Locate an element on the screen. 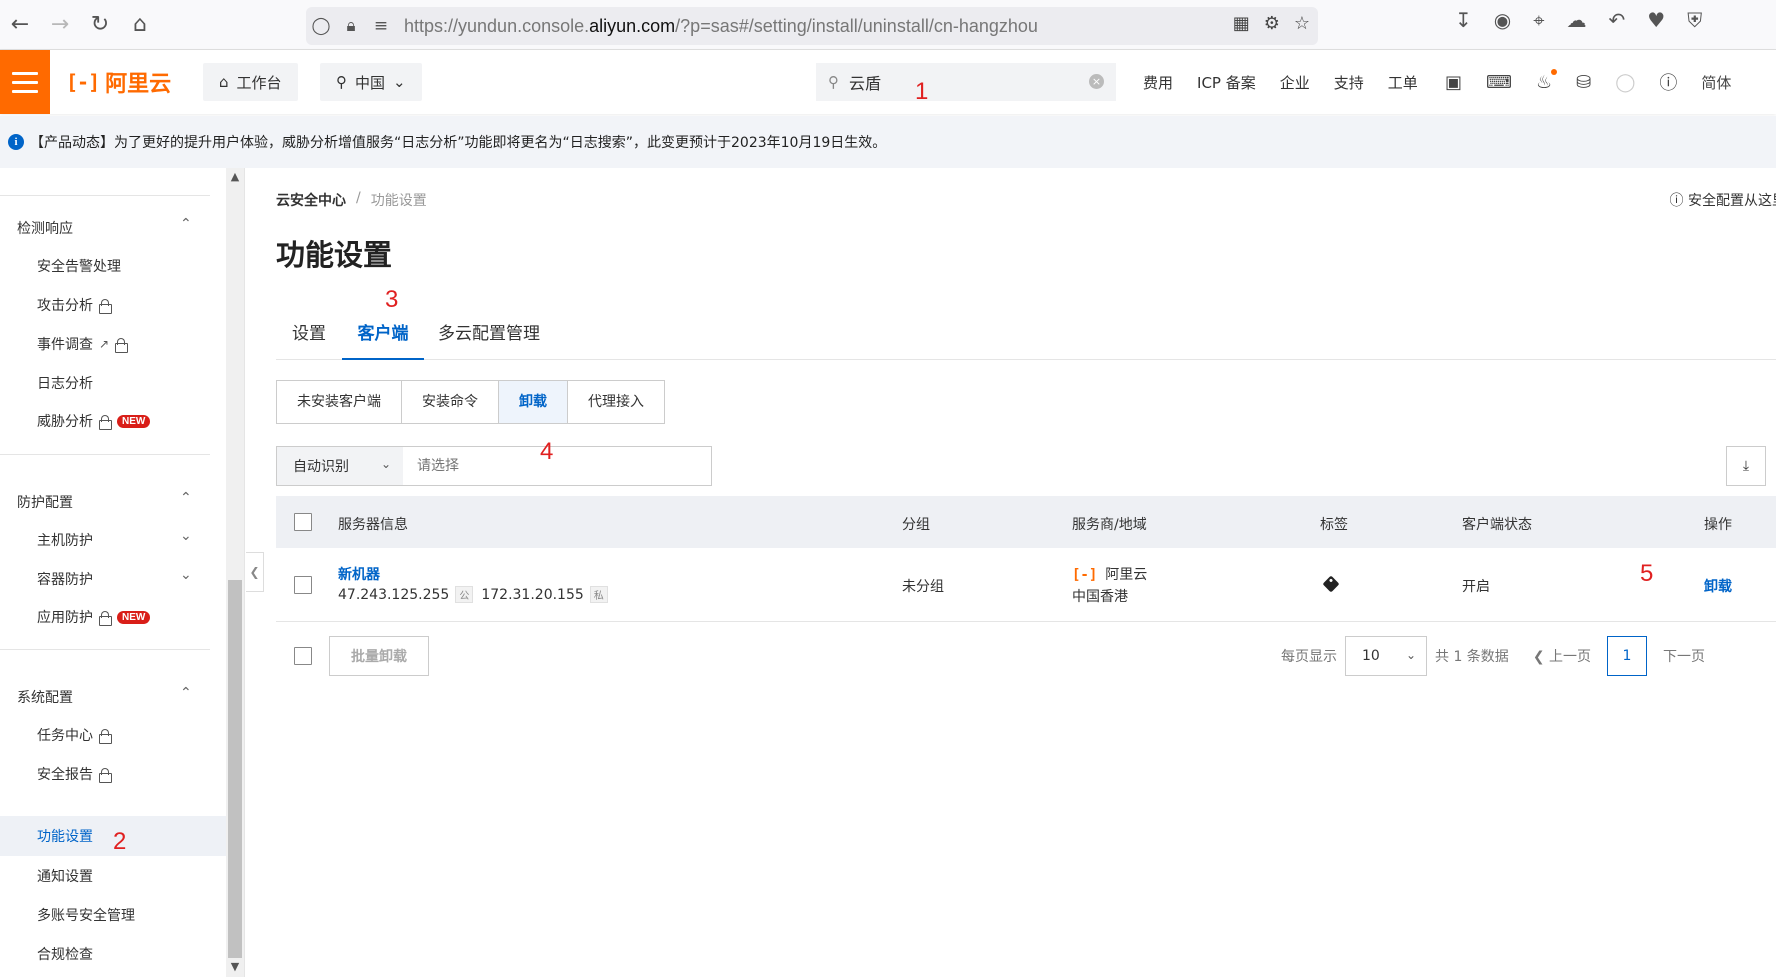  group-cell: 未分组 is located at coordinates (923, 587).